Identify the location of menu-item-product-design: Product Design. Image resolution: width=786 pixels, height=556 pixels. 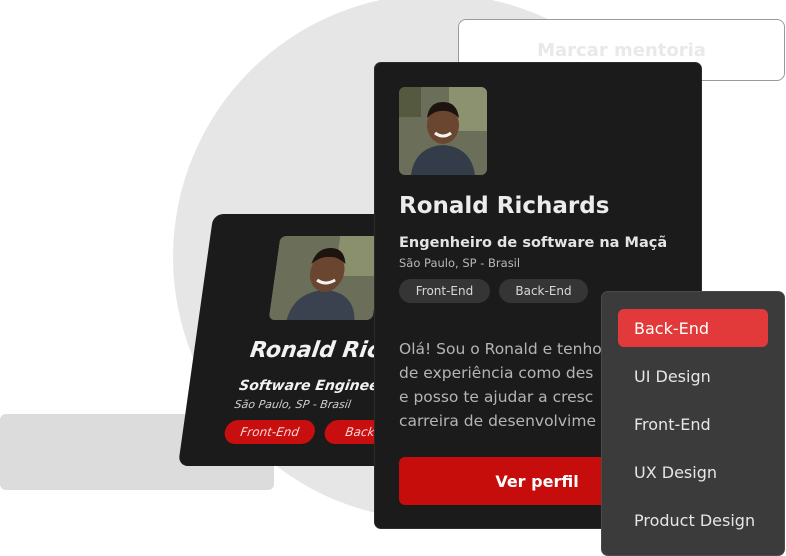
(693, 520).